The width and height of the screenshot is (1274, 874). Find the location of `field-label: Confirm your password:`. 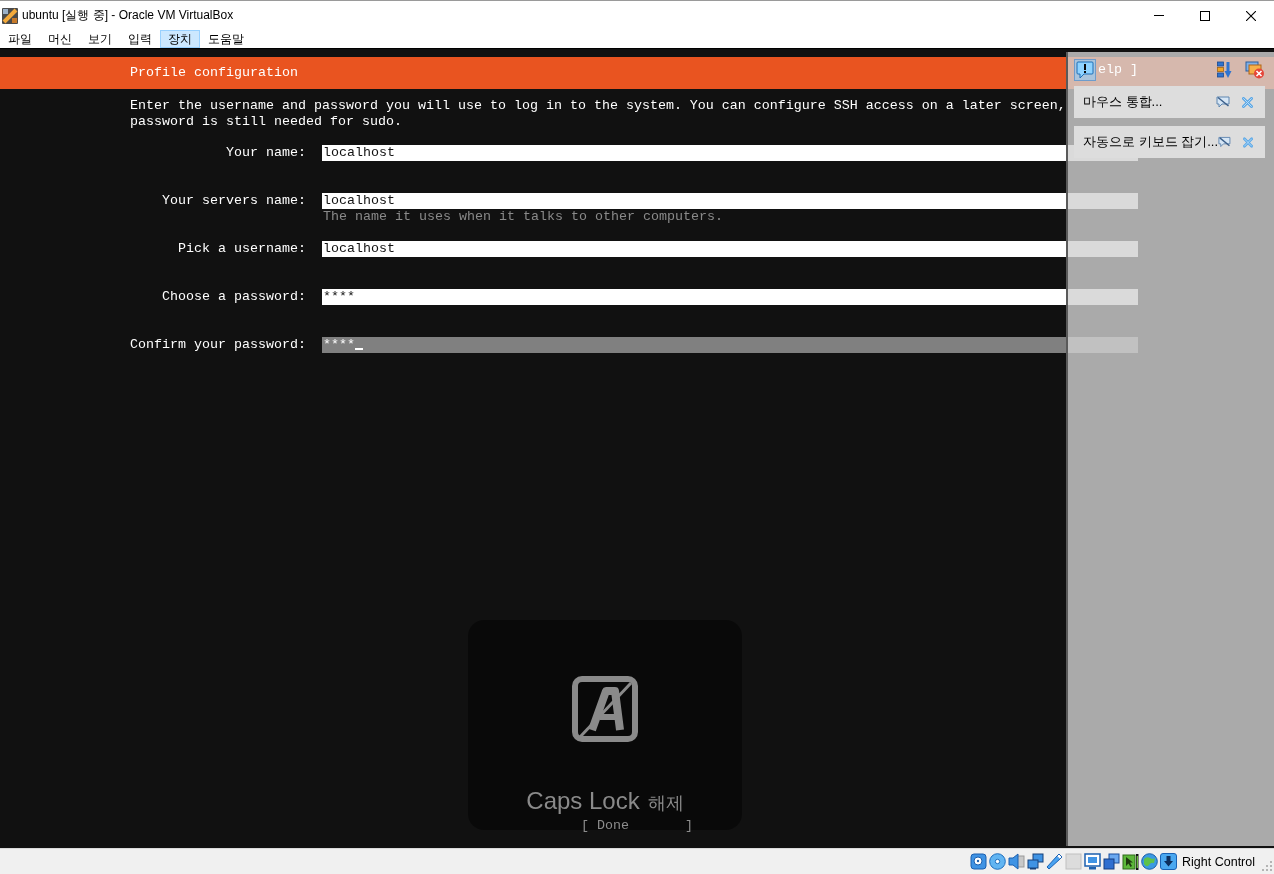

field-label: Confirm your password: is located at coordinates (218, 345).